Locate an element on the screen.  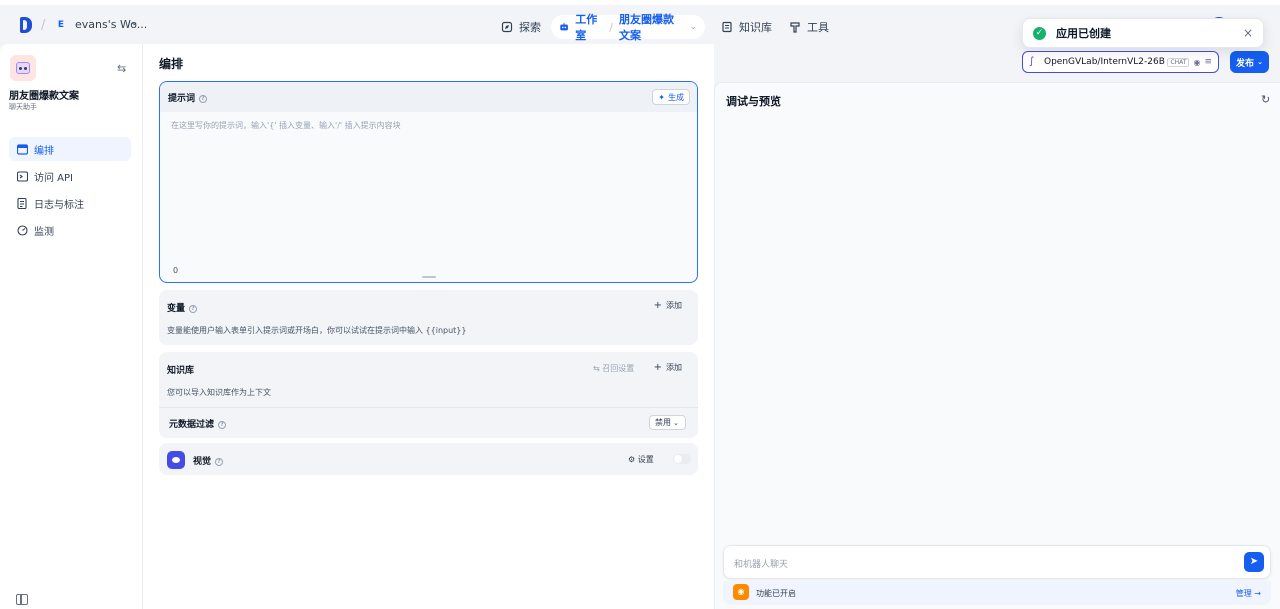
send-icon: ➤ is located at coordinates (1254, 561).